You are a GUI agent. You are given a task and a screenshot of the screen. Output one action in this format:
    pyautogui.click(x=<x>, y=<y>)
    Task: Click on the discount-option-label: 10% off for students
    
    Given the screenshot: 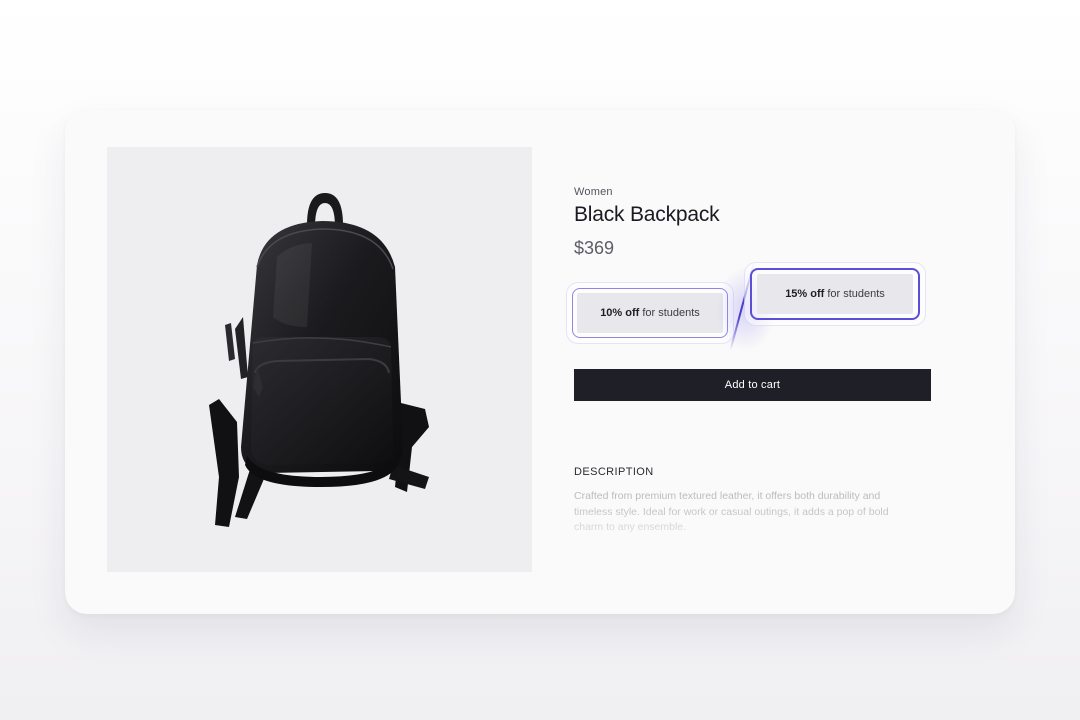 What is the action you would take?
    pyautogui.click(x=650, y=313)
    